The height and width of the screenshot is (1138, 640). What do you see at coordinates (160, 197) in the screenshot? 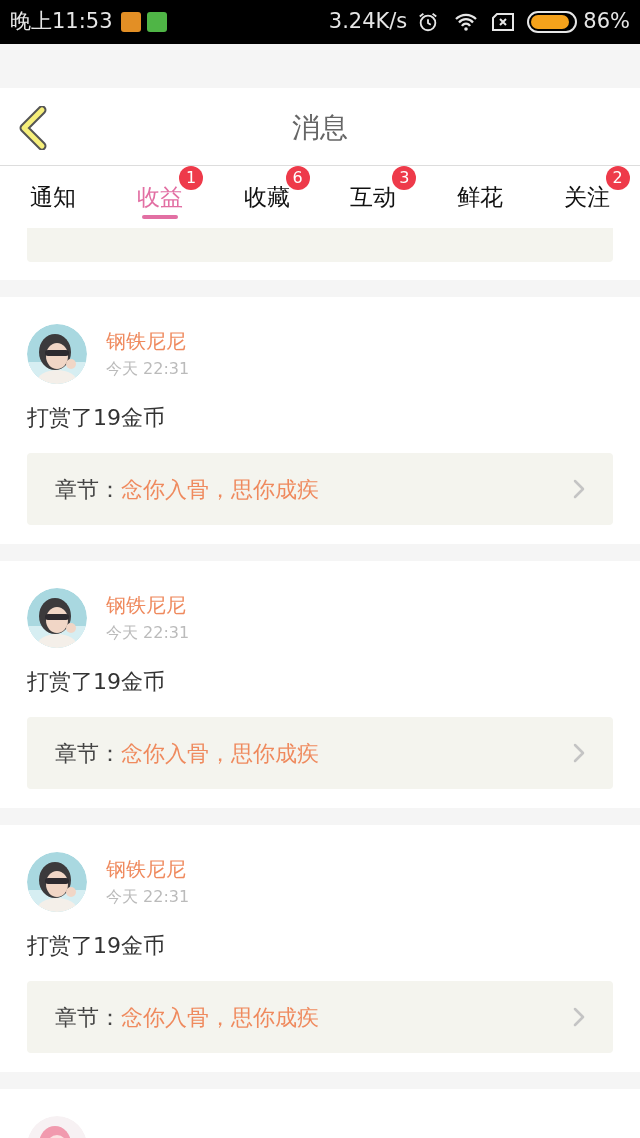
I see `tab: 收益 1` at bounding box center [160, 197].